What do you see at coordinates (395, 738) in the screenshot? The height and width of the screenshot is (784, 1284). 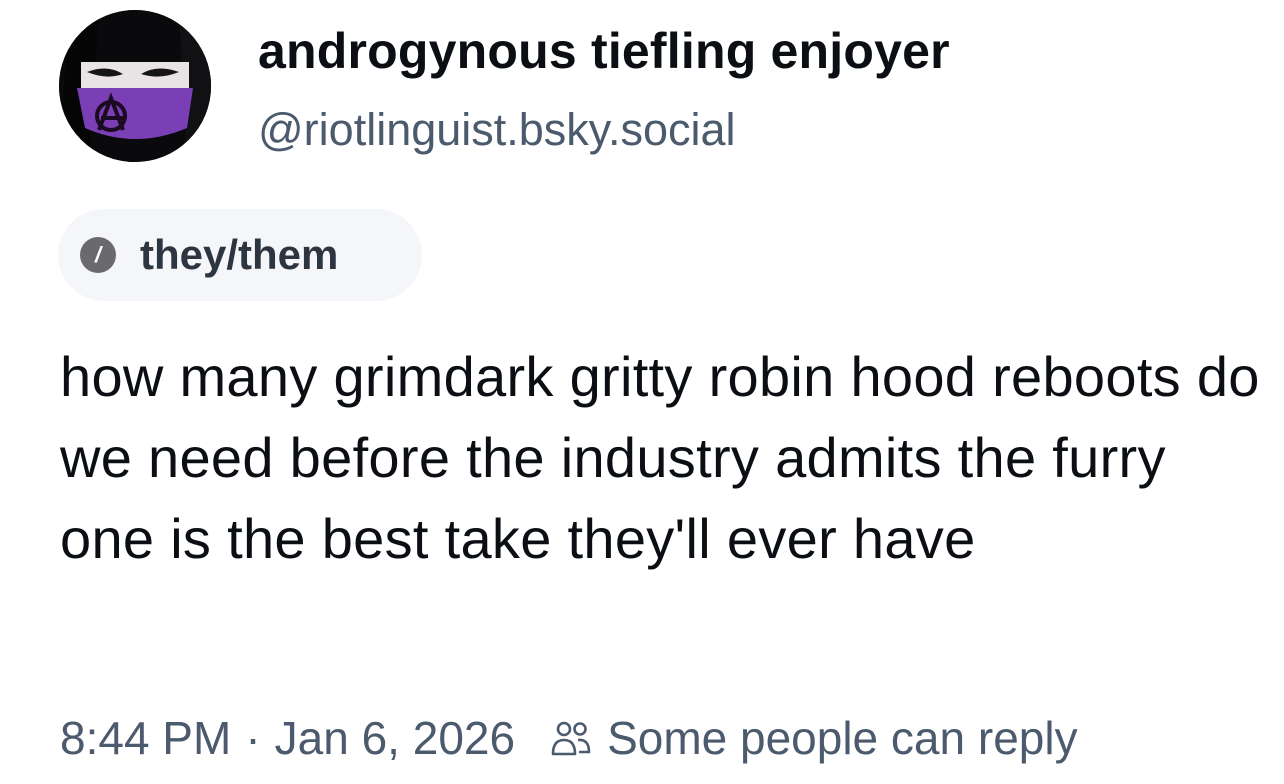 I see `post-date: Jan 6, 2026` at bounding box center [395, 738].